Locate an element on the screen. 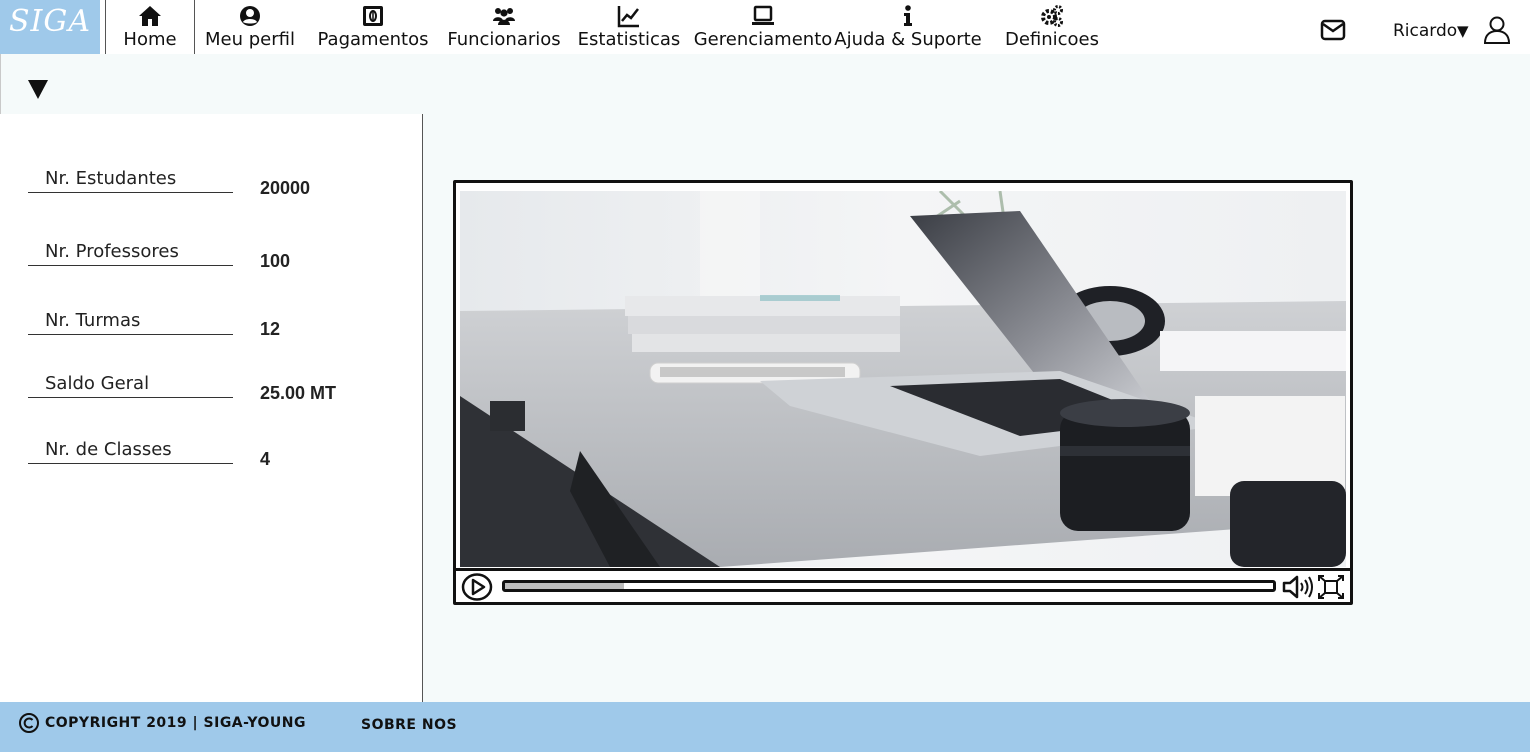 The image size is (1530, 752). about-link: SOBRE NOS is located at coordinates (409, 725).